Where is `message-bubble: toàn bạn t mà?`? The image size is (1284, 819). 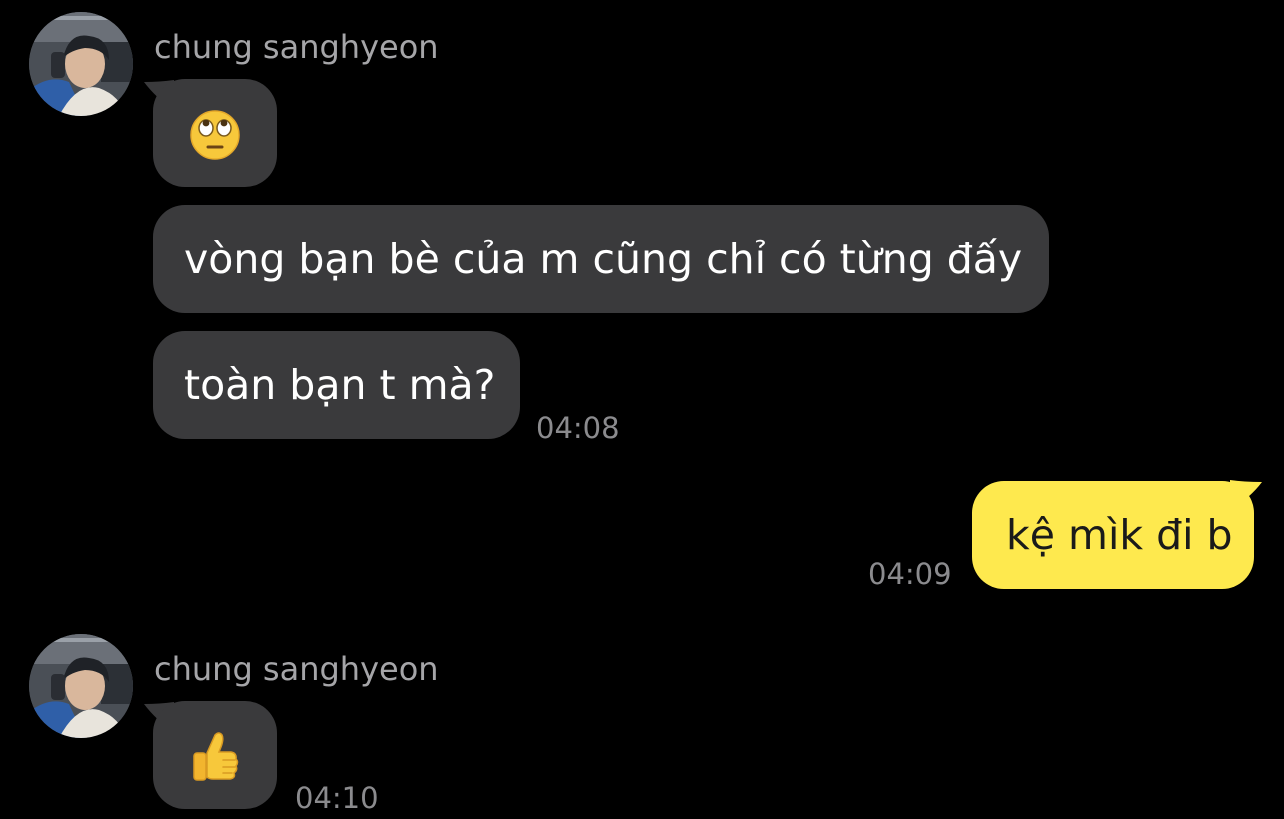
message-bubble: toàn bạn t mà? is located at coordinates (336, 385).